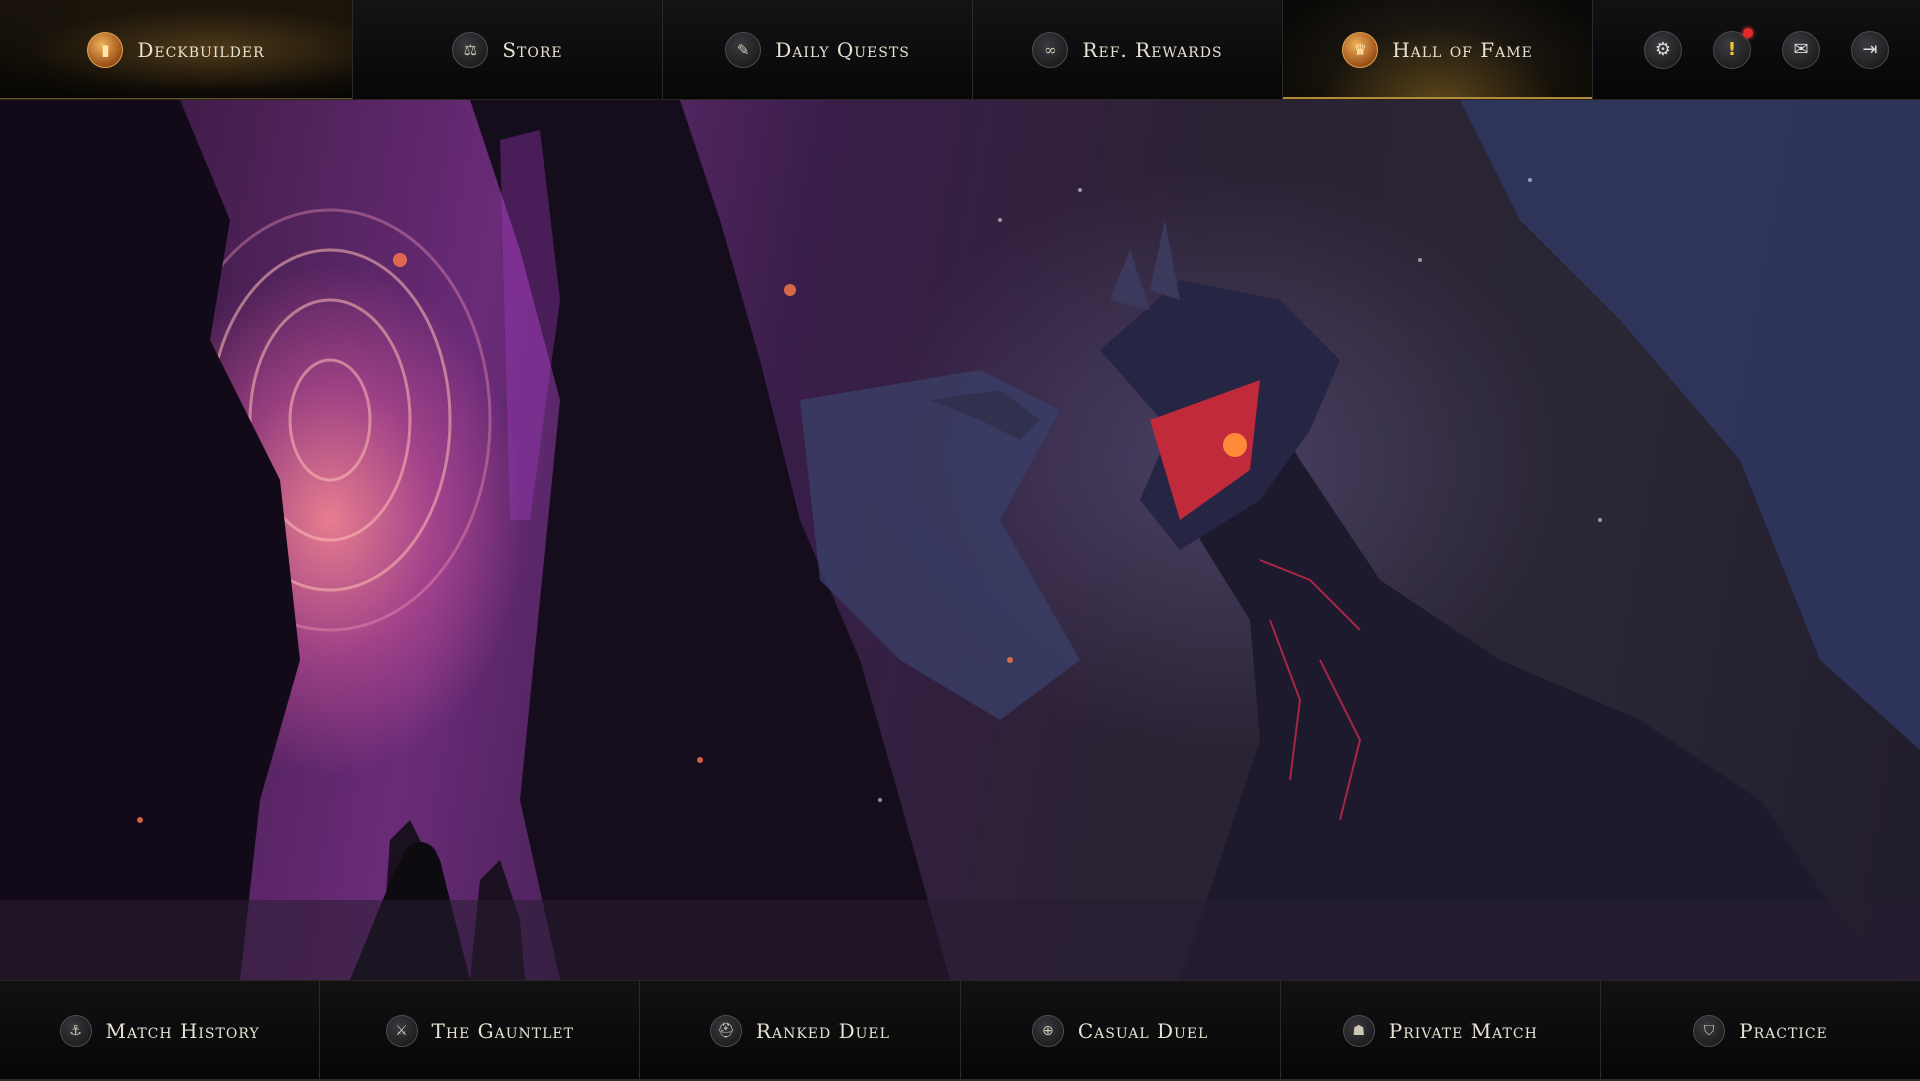 The width and height of the screenshot is (1920, 1081). What do you see at coordinates (105, 49) in the screenshot?
I see `card-icon: ▮` at bounding box center [105, 49].